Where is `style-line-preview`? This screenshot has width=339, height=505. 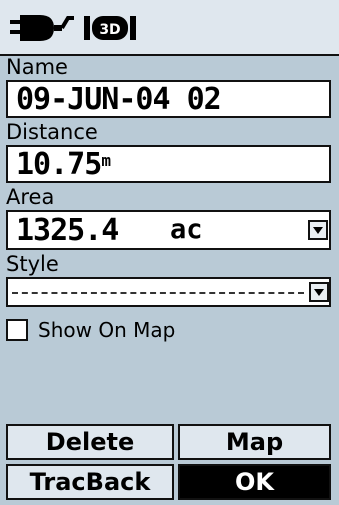 style-line-preview is located at coordinates (158, 293).